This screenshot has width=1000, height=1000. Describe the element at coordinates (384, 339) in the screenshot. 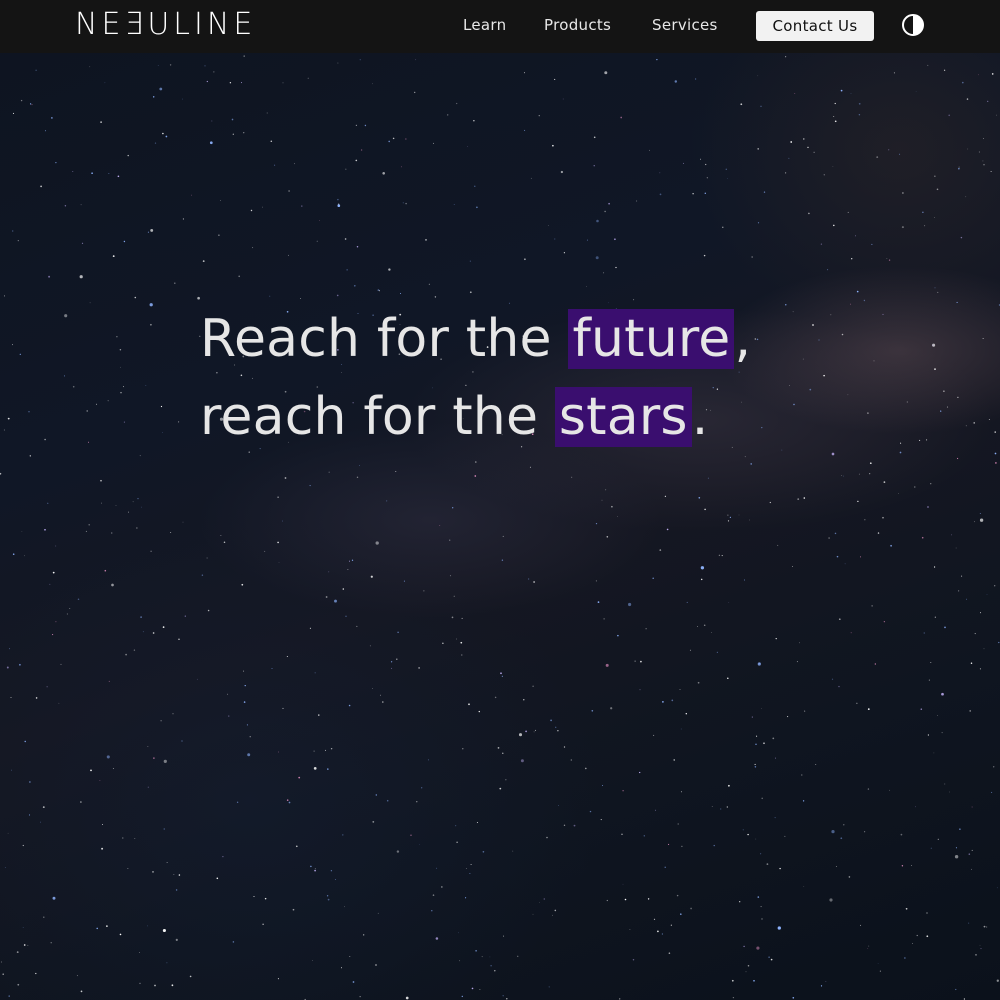

I see `hero-line-1-prefix: Reach for the` at that location.